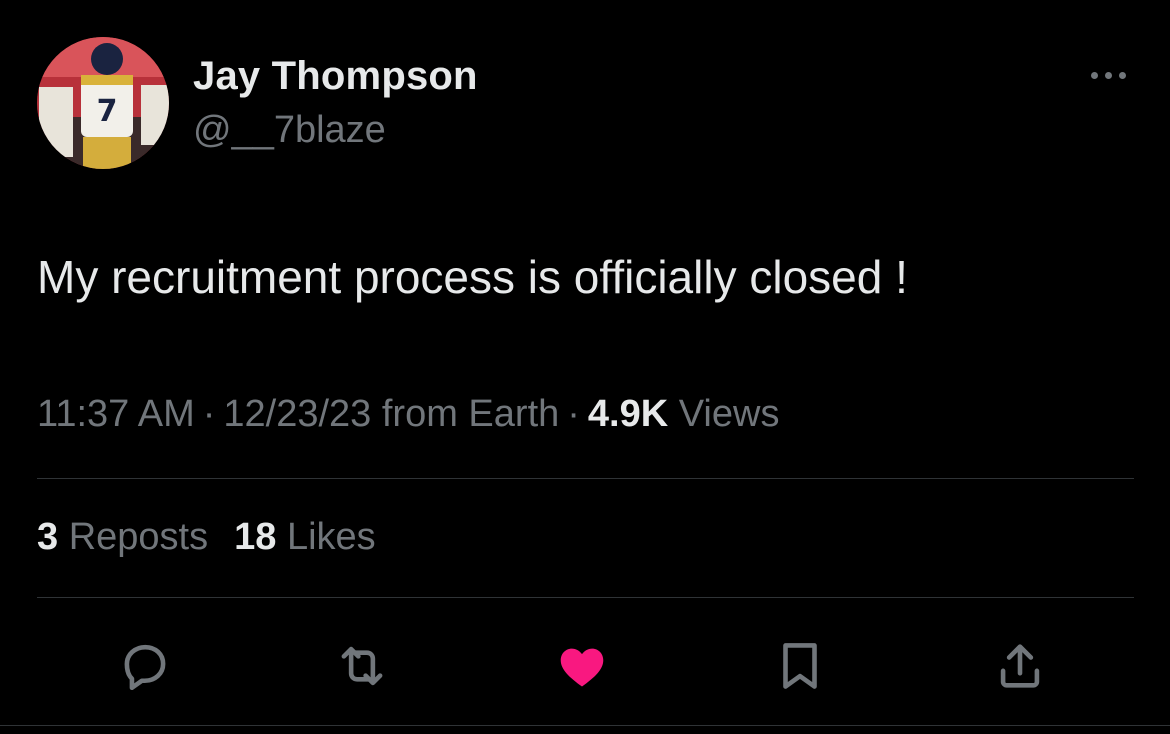  I want to click on reply-icon, so click(145, 667).